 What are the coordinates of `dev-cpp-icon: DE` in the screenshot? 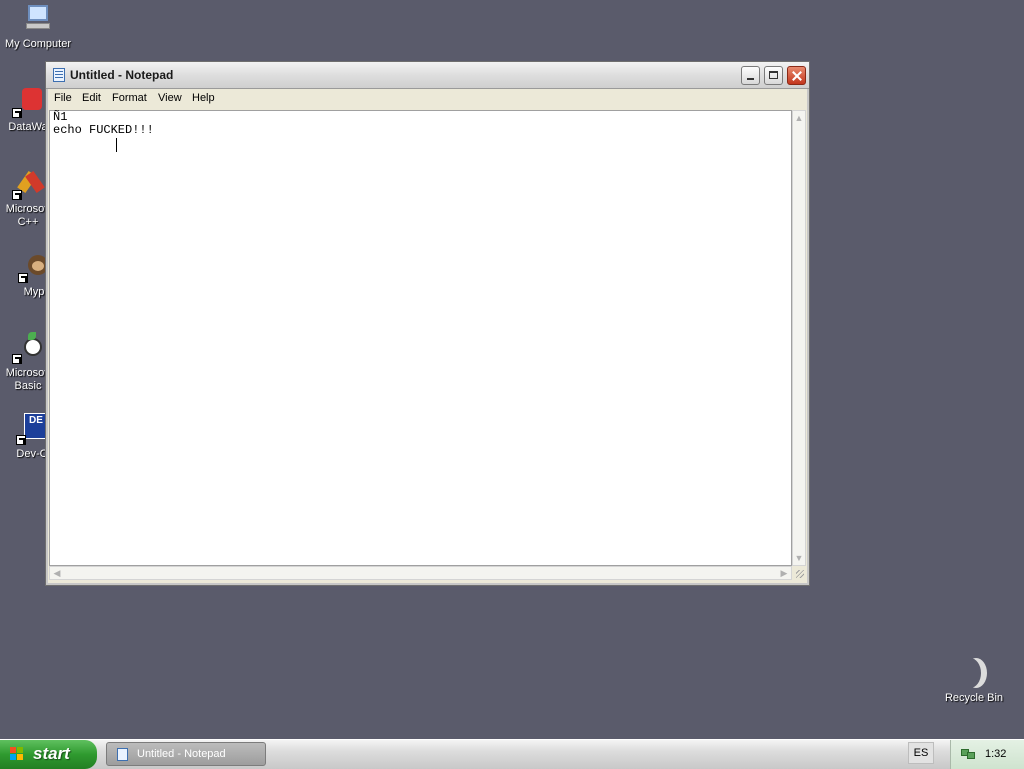 It's located at (32, 429).